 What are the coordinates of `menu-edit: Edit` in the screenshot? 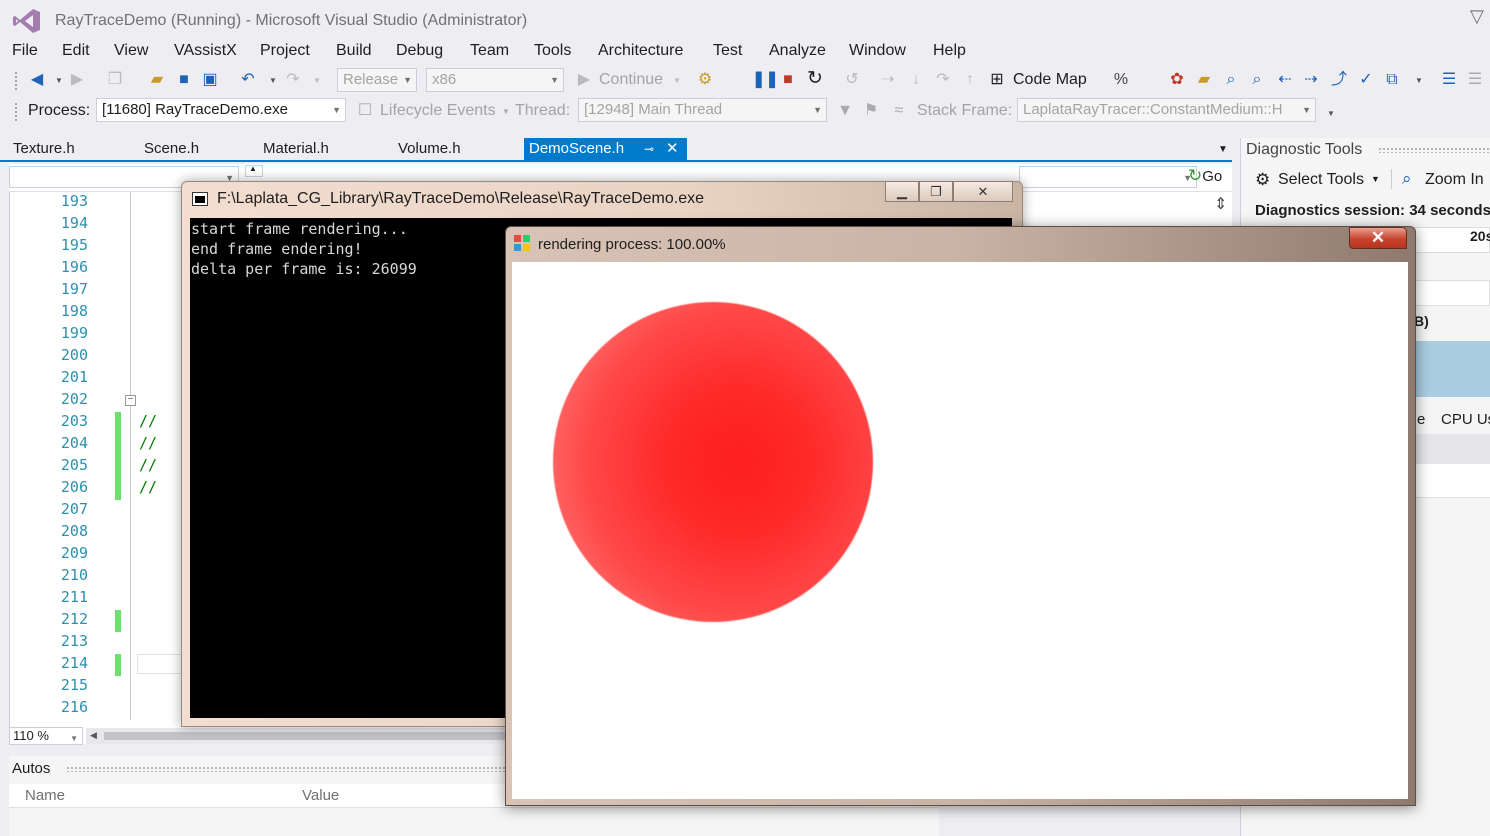 It's located at (76, 51).